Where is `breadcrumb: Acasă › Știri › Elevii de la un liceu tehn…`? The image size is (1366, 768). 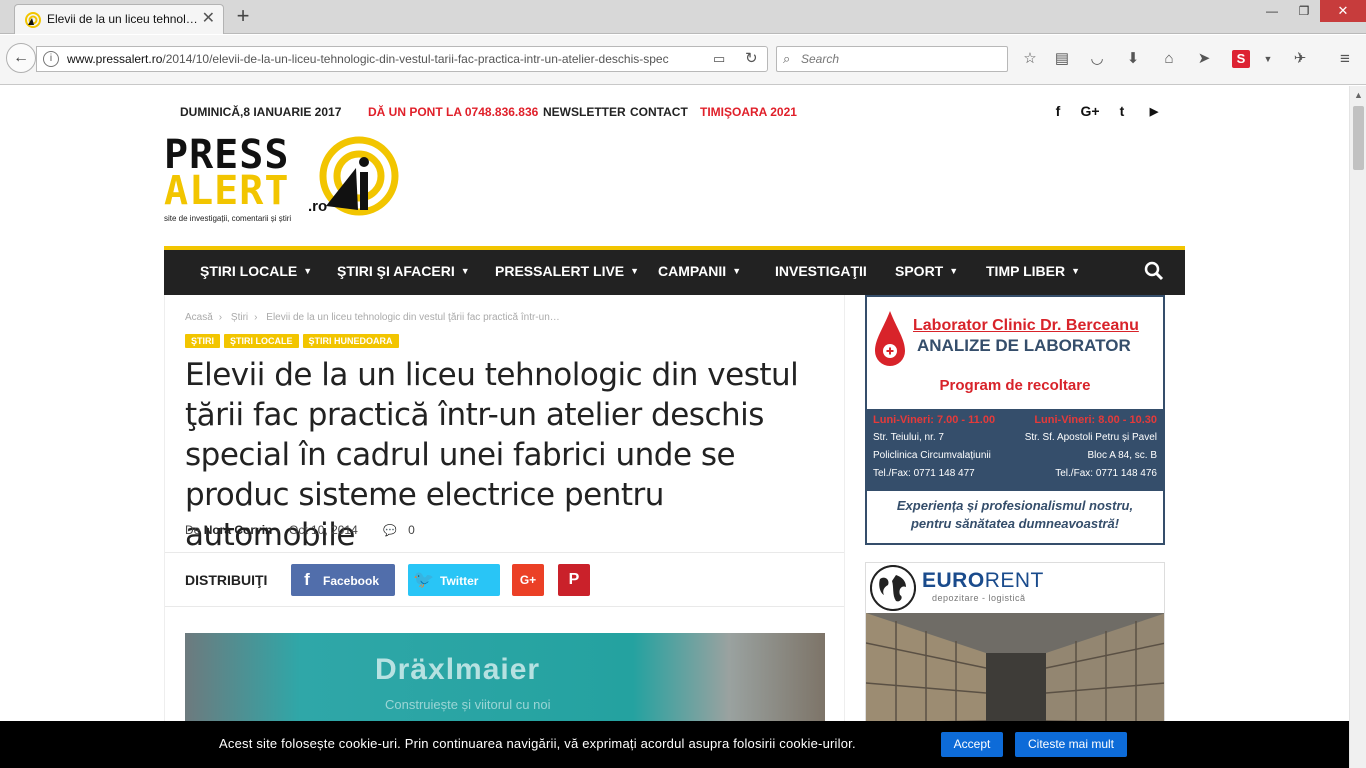
breadcrumb: Acasă › Știri › Elevii de la un liceu tehn… is located at coordinates (375, 317).